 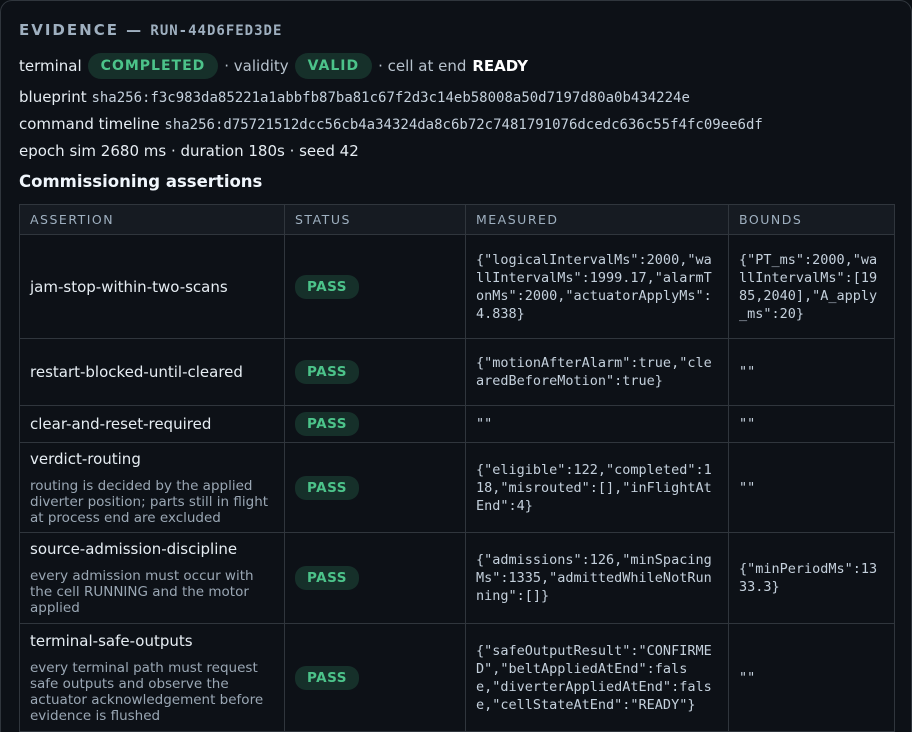 What do you see at coordinates (85, 458) in the screenshot?
I see `assertion-name: verdict-routing` at bounding box center [85, 458].